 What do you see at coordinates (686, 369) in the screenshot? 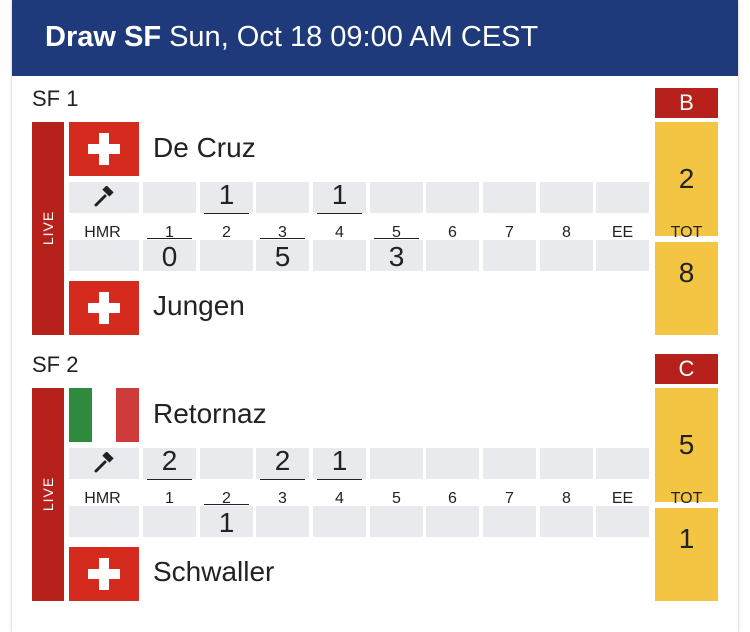
I see `sheet-badge: C` at bounding box center [686, 369].